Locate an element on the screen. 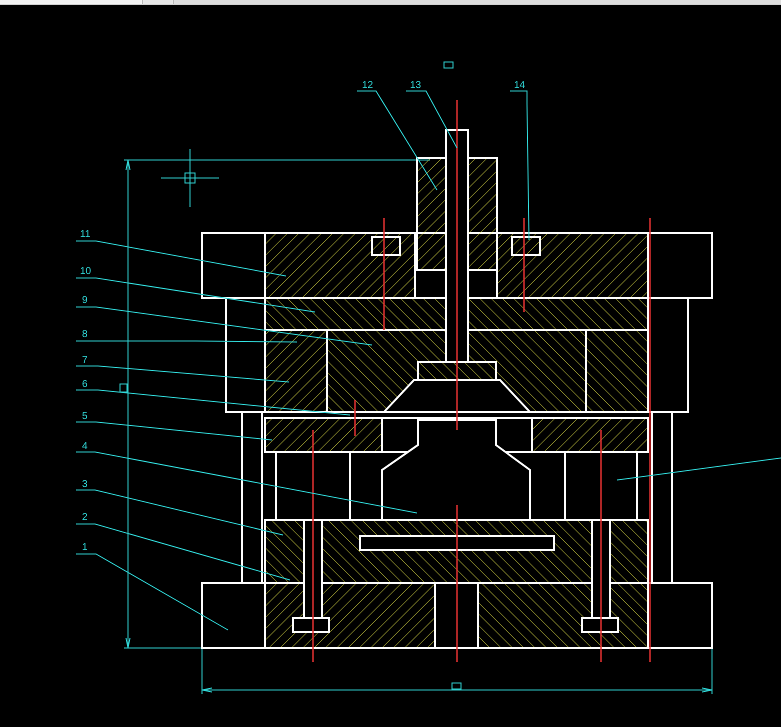 The height and width of the screenshot is (727, 781). part-number-label: 13 is located at coordinates (416, 85).